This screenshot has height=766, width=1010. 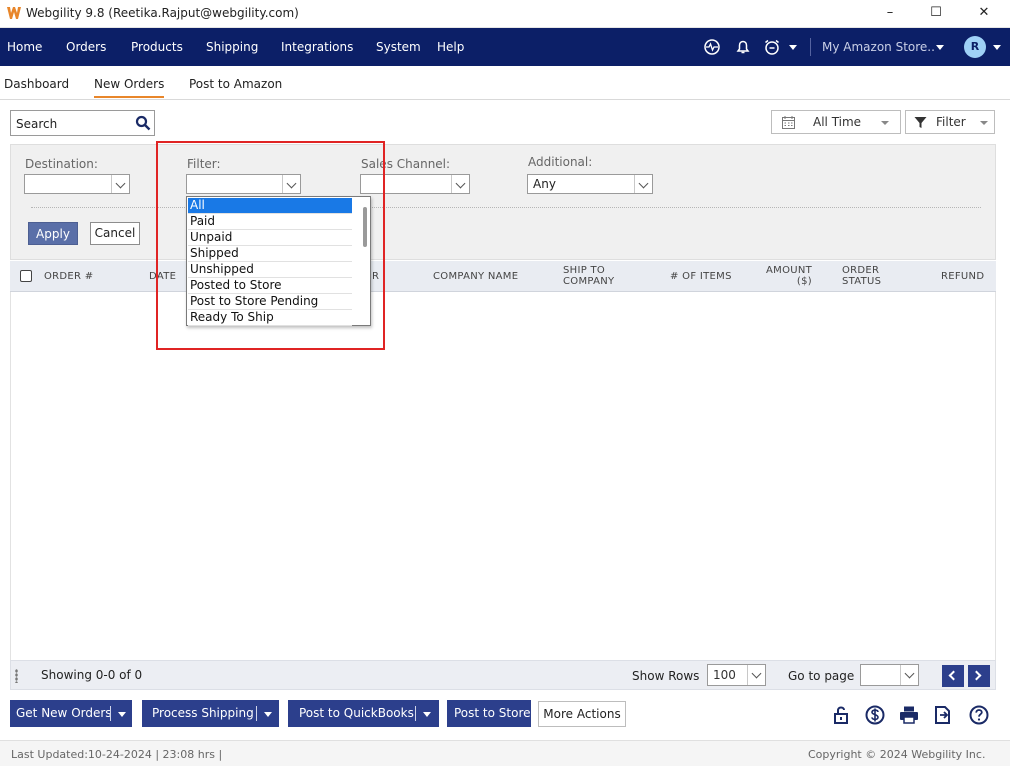 What do you see at coordinates (375, 276) in the screenshot?
I see `col-customer: R` at bounding box center [375, 276].